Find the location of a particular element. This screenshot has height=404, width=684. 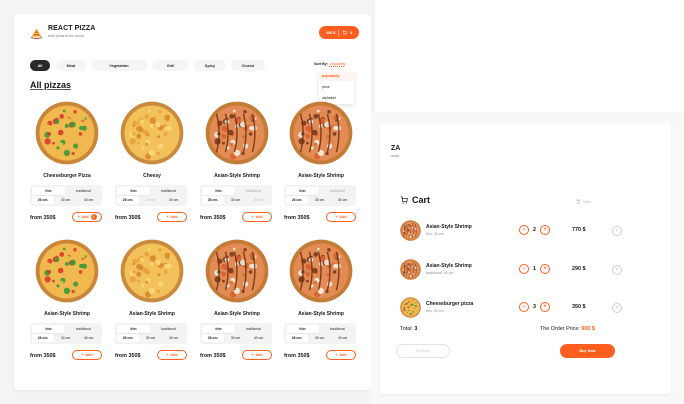

buy-now-button: Buy Now is located at coordinates (587, 351).